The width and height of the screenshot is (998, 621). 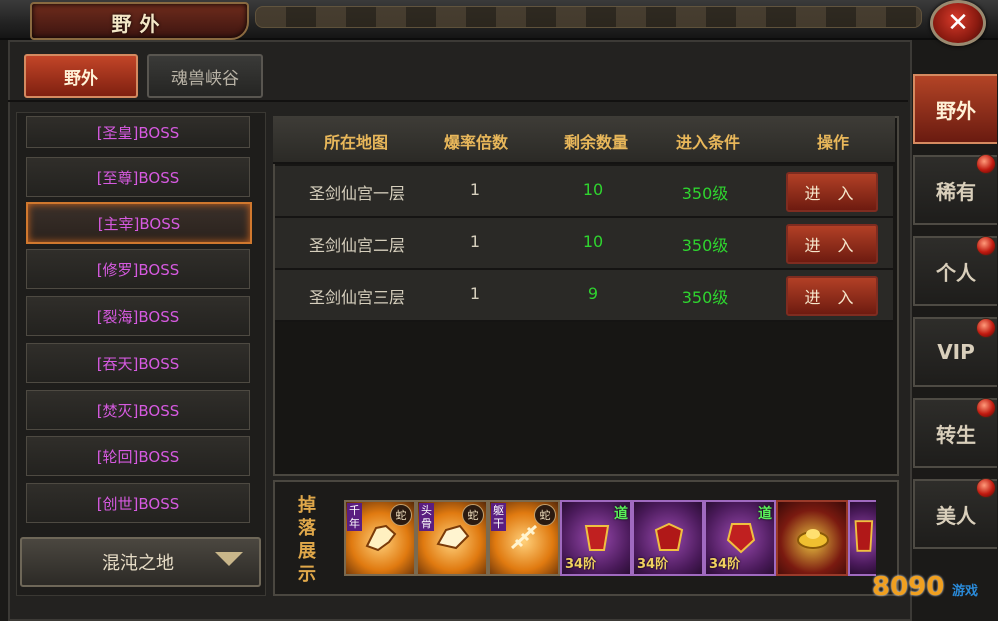 I want to click on close-button: ✕, so click(x=958, y=23).